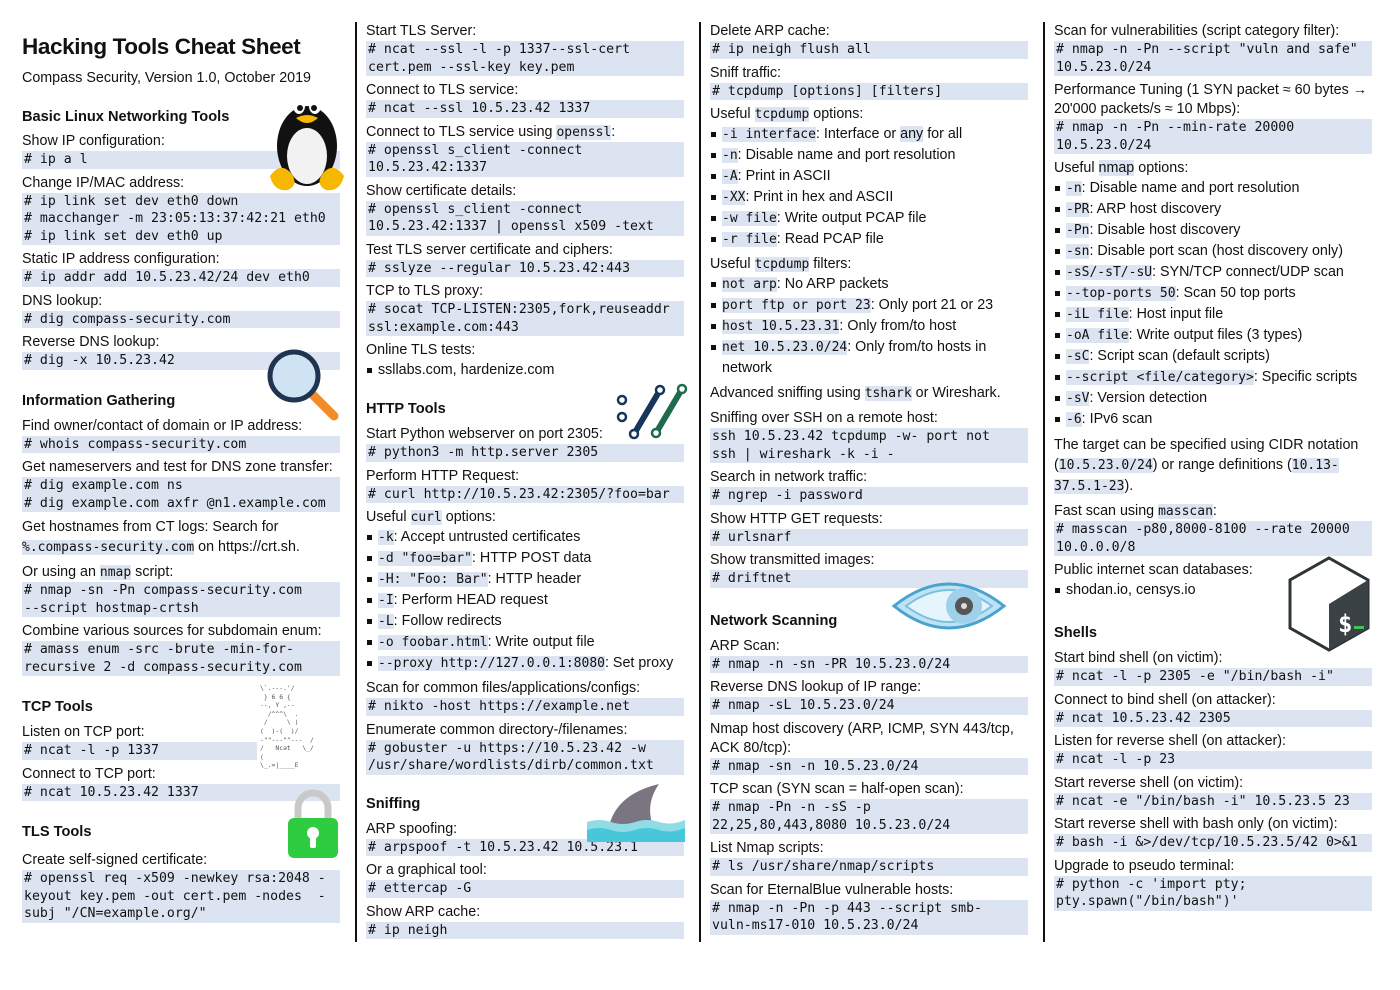 The width and height of the screenshot is (1400, 990). Describe the element at coordinates (1170, 741) in the screenshot. I see `item-label: Listen for reverse shell (on attacker):` at that location.